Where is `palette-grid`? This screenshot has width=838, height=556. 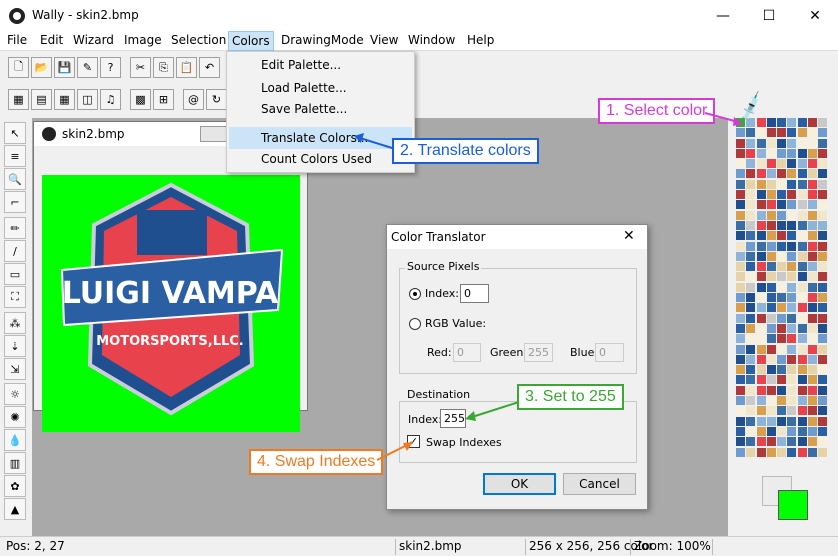
palette-grid is located at coordinates (782, 294).